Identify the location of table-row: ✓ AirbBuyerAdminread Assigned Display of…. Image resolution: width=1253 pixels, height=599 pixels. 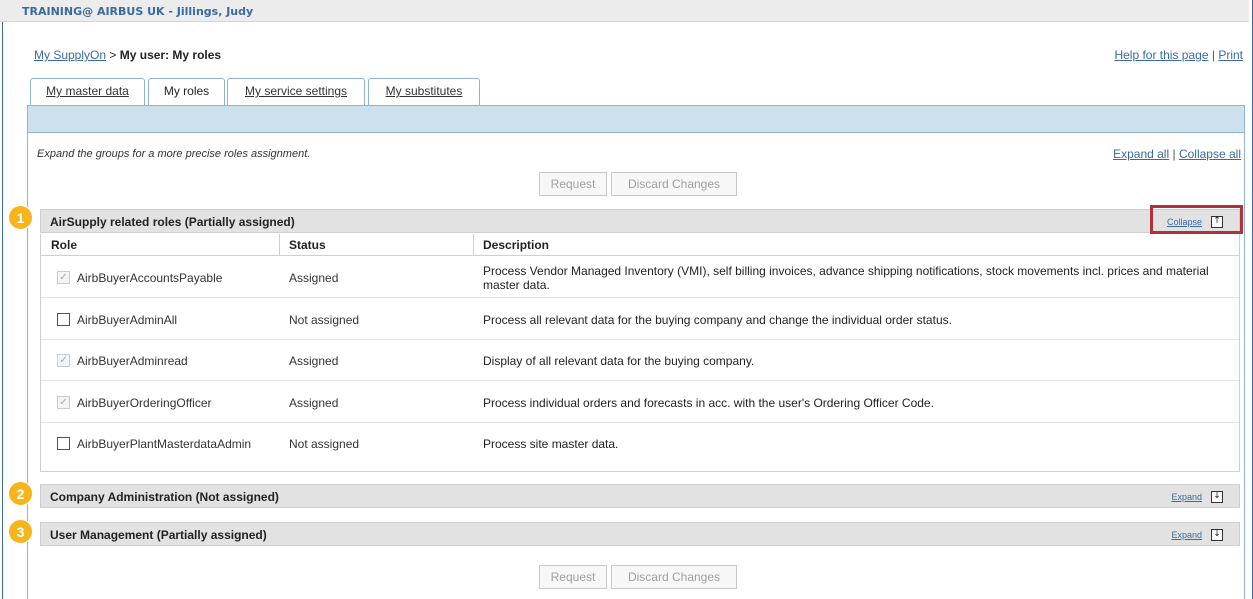
(640, 361).